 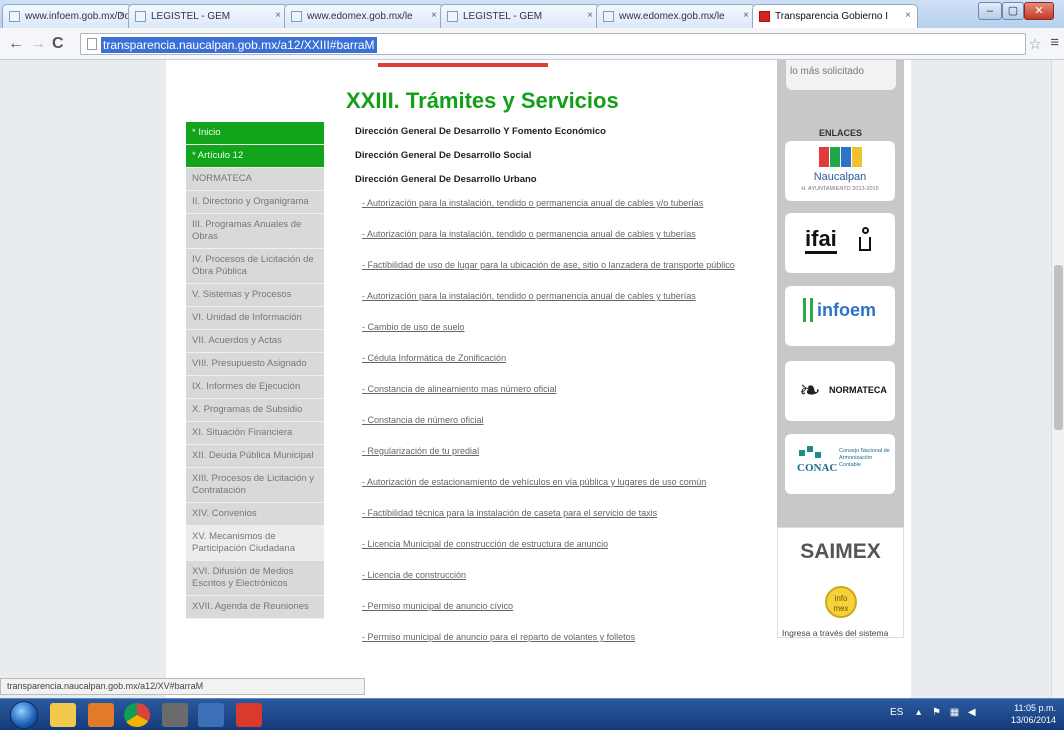 I want to click on browser-tab-1: www.infoem.gob.mx/Doc ×, so click(x=67, y=16).